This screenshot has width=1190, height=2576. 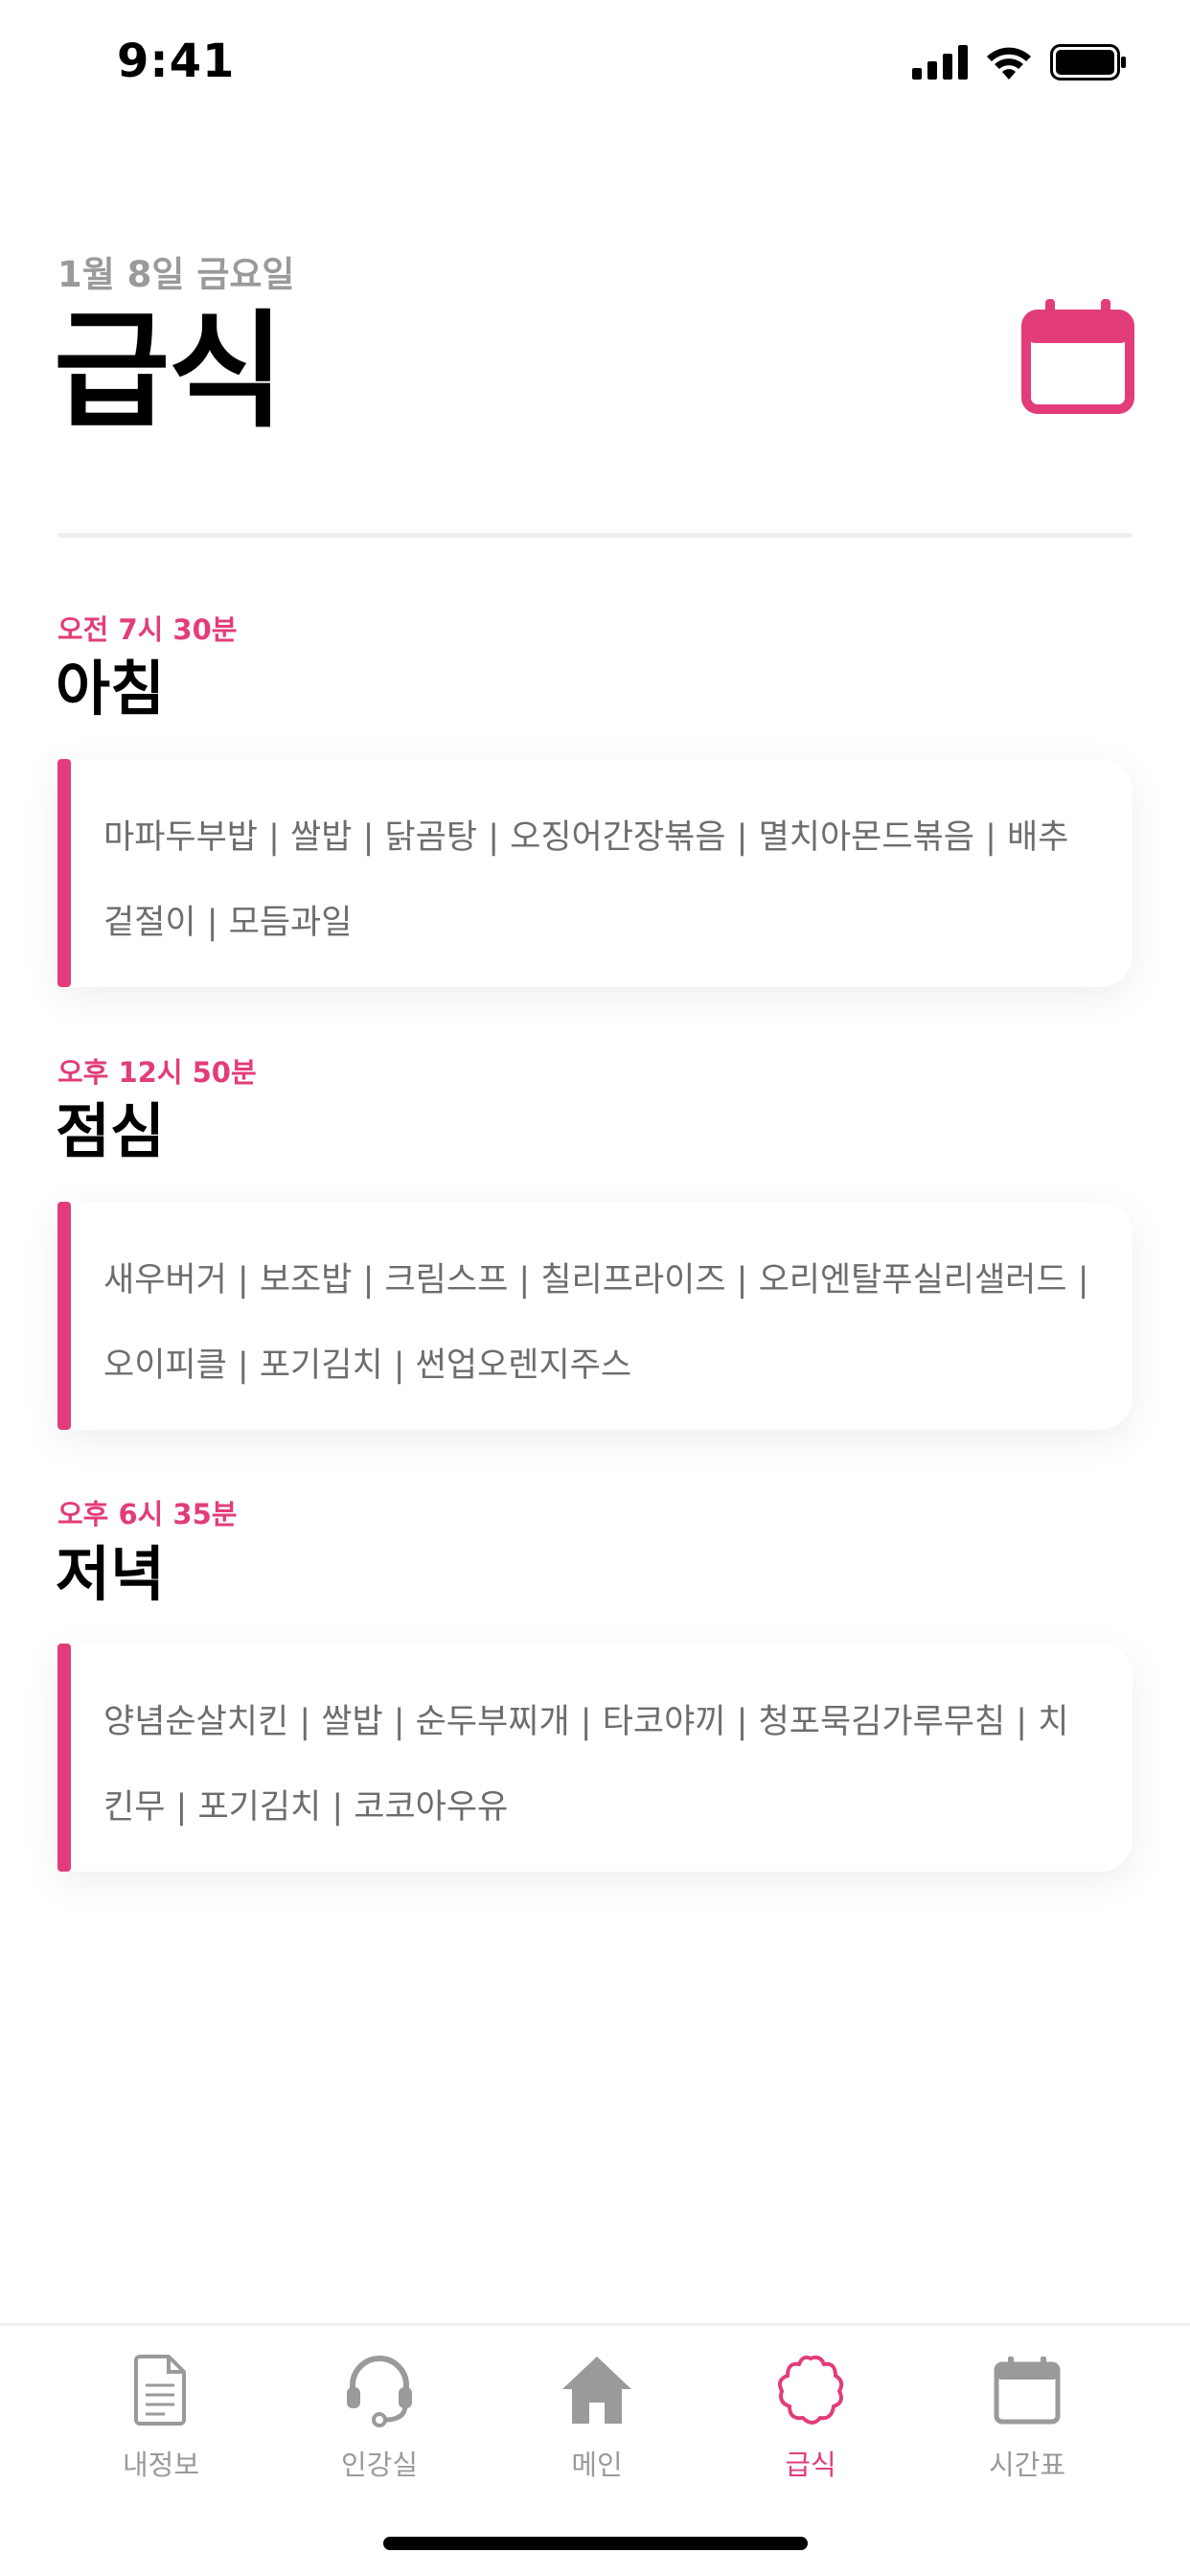 I want to click on battery-icon, so click(x=1088, y=62).